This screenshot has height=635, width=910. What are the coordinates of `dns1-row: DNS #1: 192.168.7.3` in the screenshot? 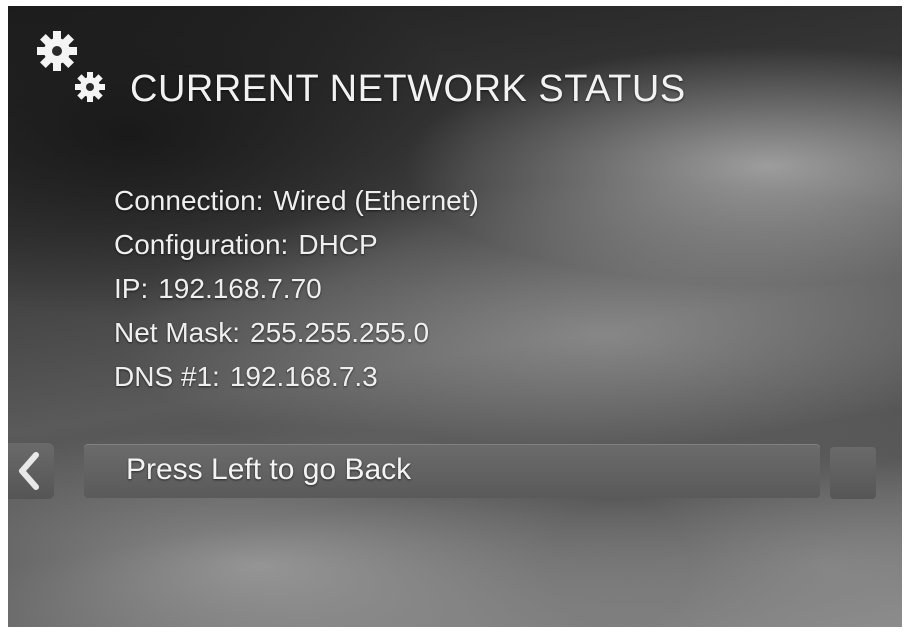 It's located at (296, 377).